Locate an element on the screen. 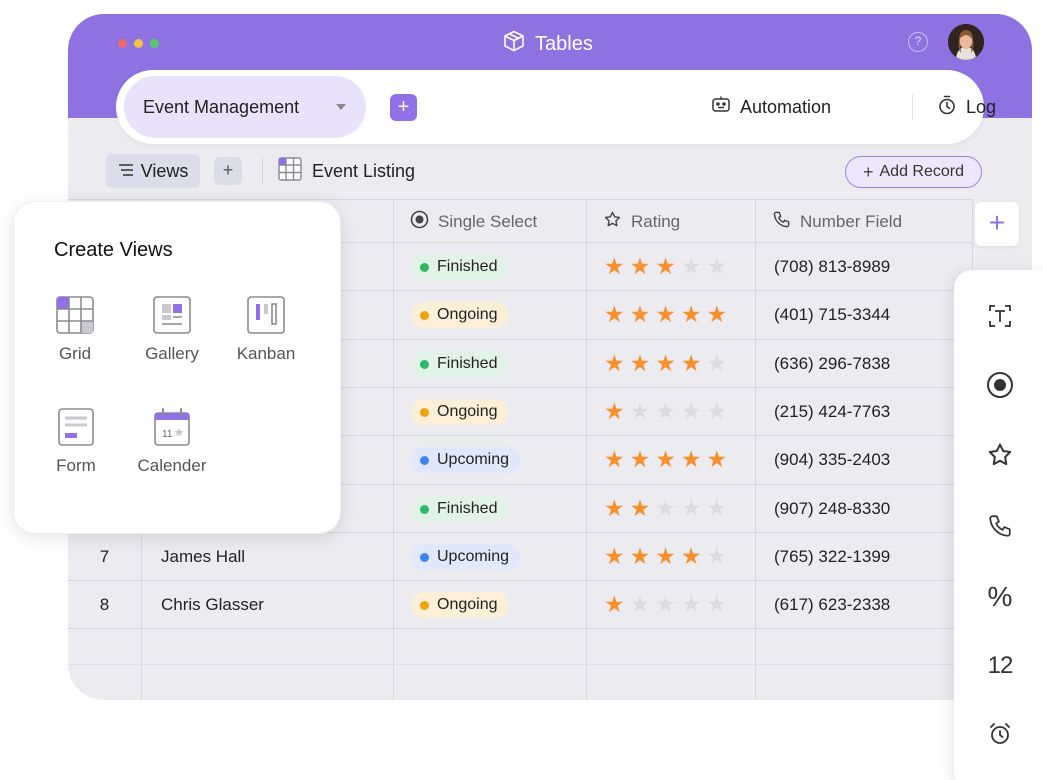 The height and width of the screenshot is (780, 1043). kanban-view-option: Kanban is located at coordinates (266, 329).